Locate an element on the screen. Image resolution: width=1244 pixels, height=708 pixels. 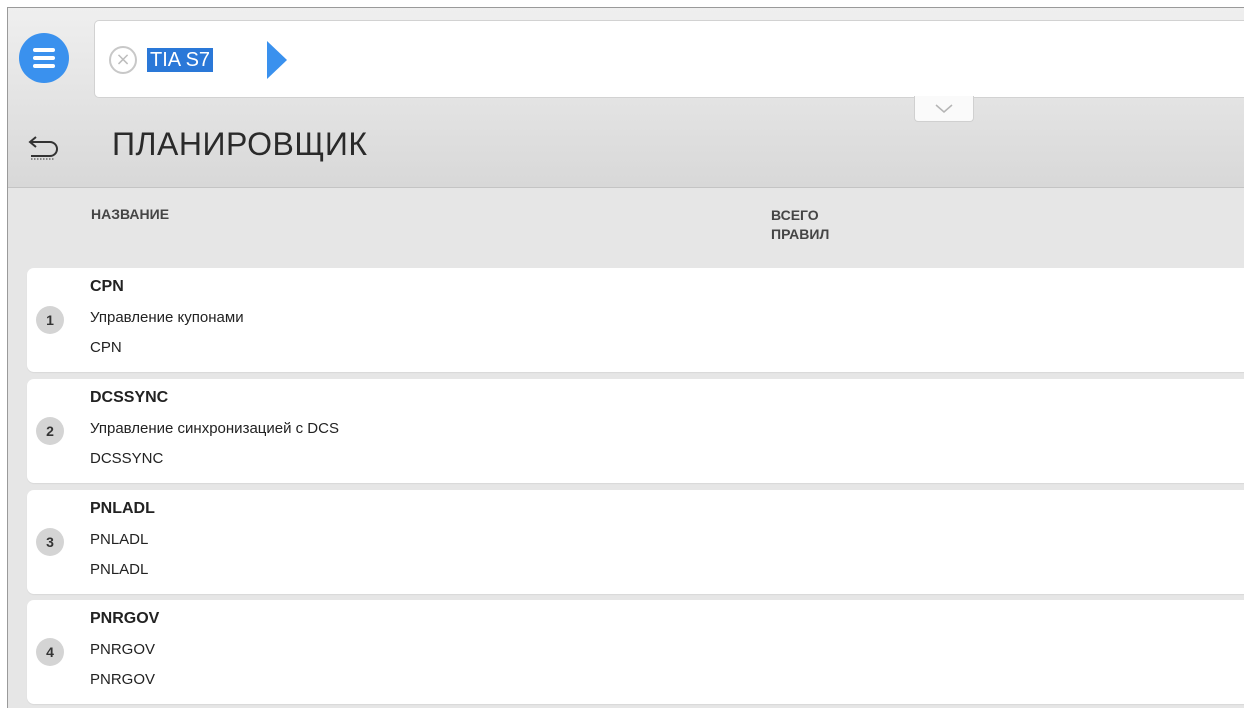
expand-search-button is located at coordinates (944, 109).